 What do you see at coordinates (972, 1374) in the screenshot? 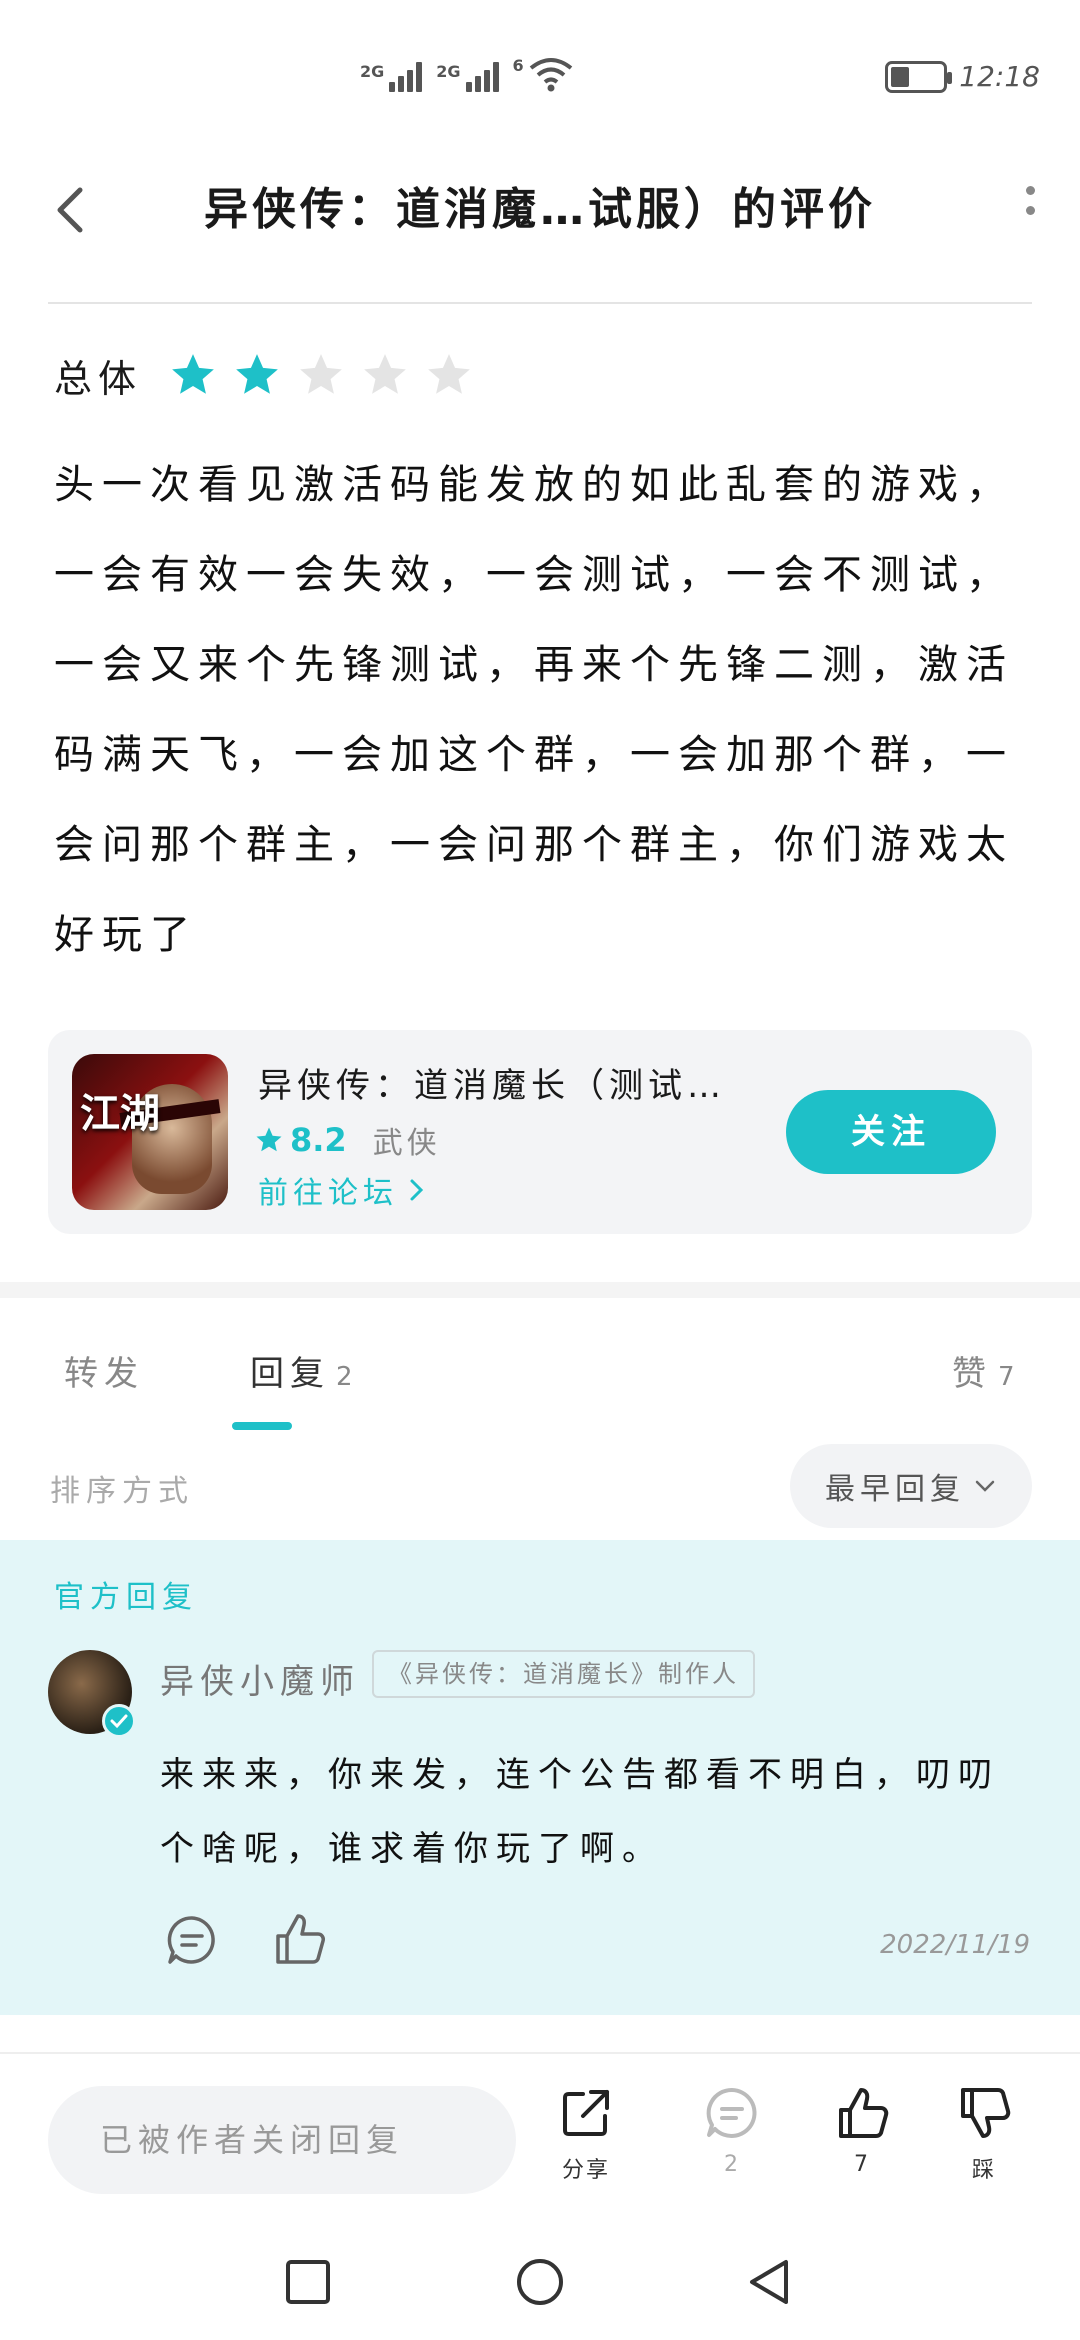
I see `tab-likes-label: 赞` at bounding box center [972, 1374].